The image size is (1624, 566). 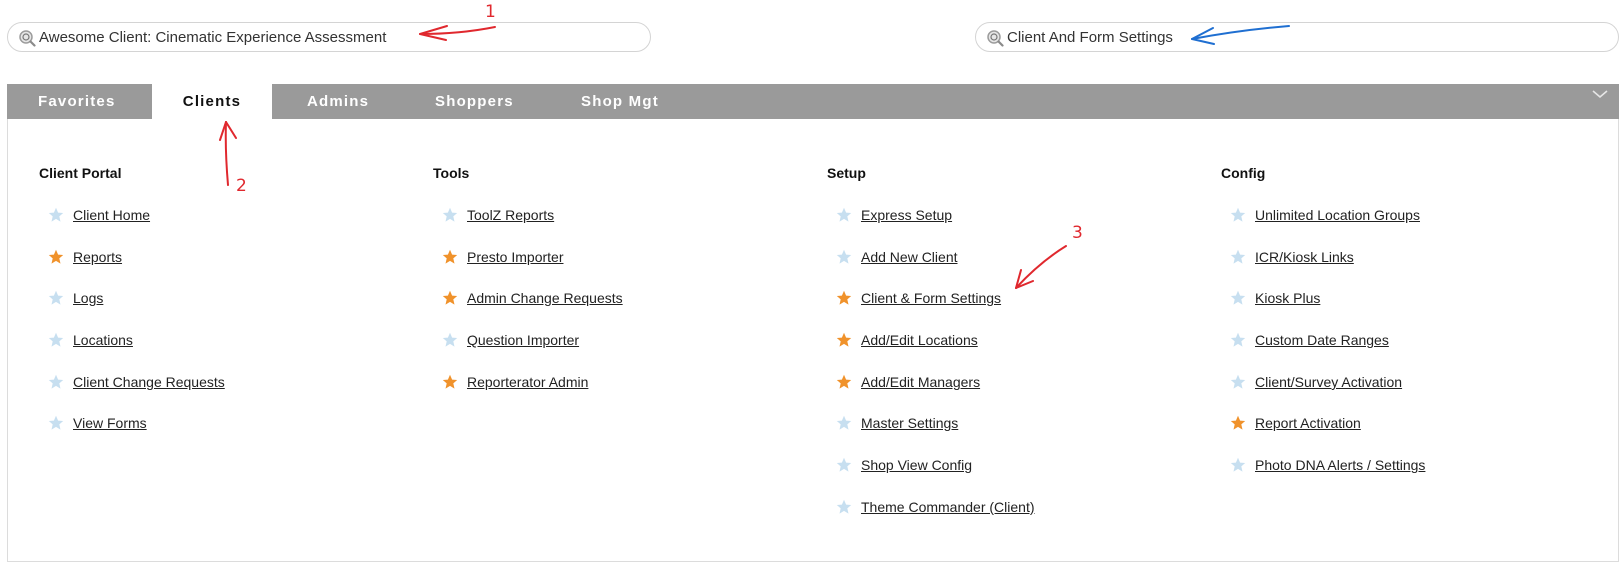 What do you see at coordinates (1337, 215) in the screenshot?
I see `menu-item-link: Unlimited Location Groups` at bounding box center [1337, 215].